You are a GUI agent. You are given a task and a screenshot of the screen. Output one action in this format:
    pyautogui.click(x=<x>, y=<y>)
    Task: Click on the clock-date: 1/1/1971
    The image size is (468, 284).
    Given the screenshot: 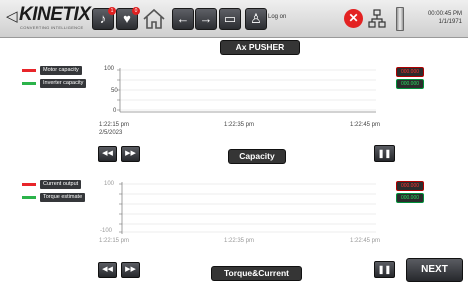 What is the action you would take?
    pyautogui.click(x=450, y=22)
    